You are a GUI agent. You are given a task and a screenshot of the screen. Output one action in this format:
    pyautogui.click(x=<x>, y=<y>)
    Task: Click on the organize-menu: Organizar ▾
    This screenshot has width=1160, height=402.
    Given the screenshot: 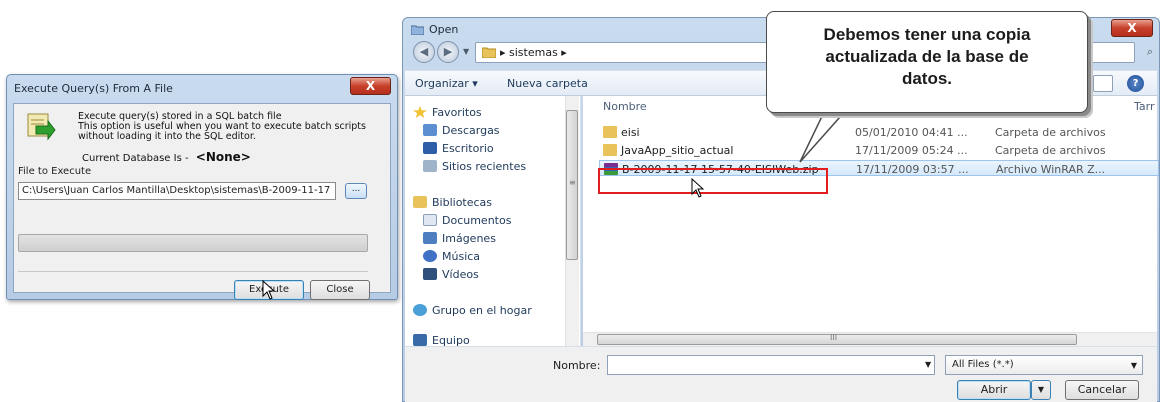 What is the action you would take?
    pyautogui.click(x=446, y=83)
    